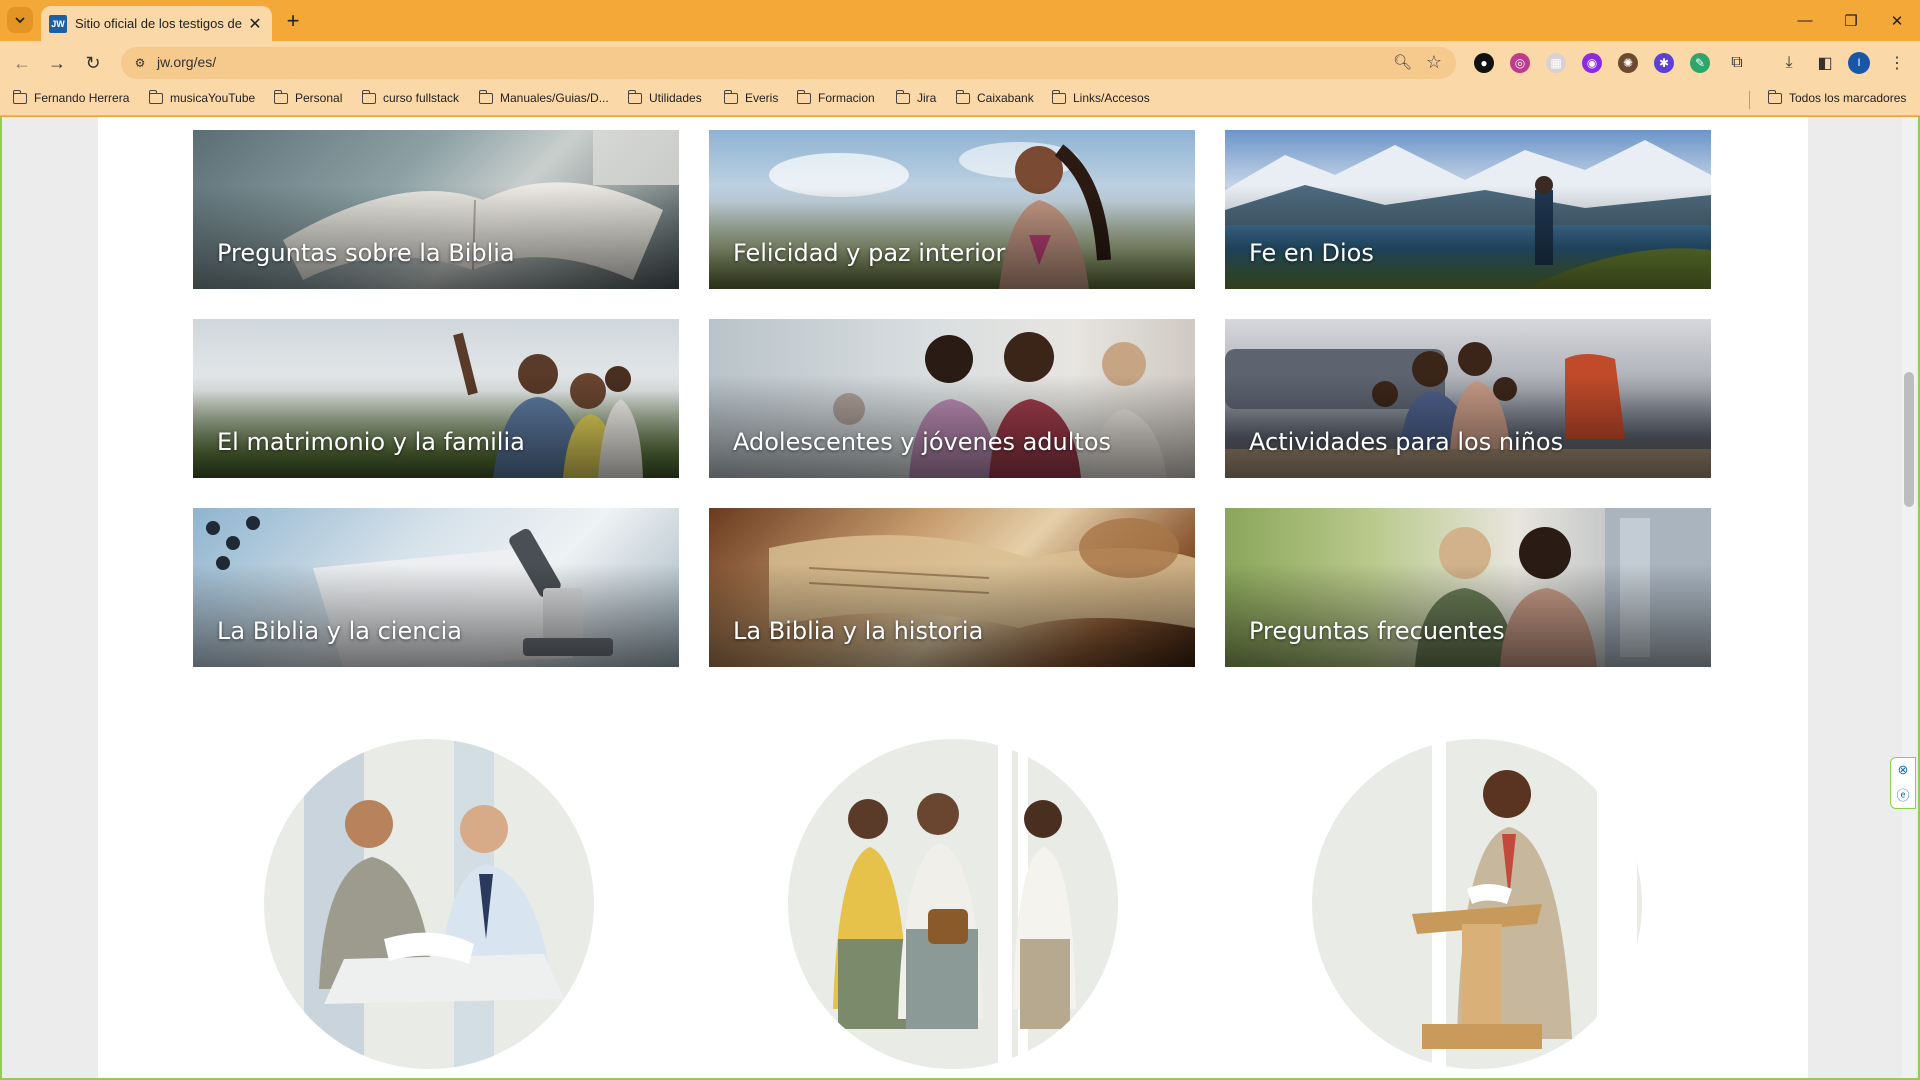  Describe the element at coordinates (371, 442) in the screenshot. I see `topic-card-label: El matrimonio y la familia` at that location.